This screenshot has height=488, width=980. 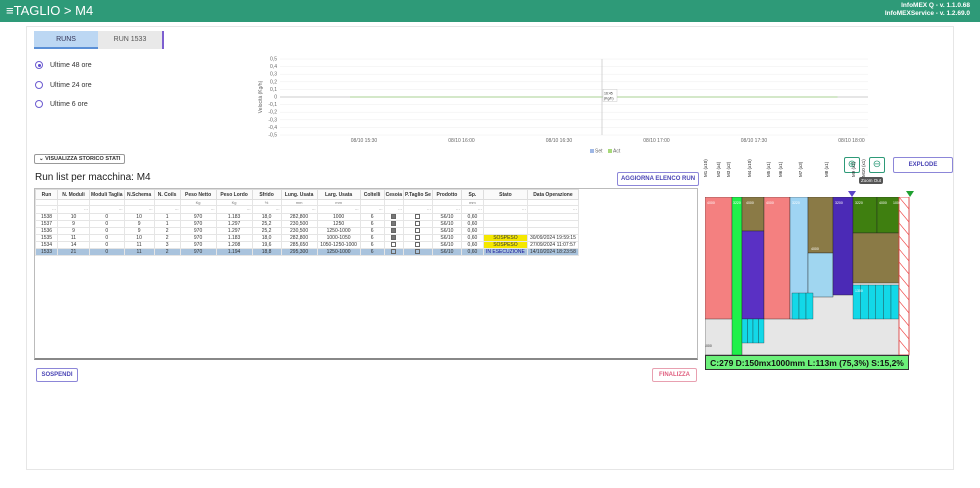 What do you see at coordinates (63, 65) in the screenshot?
I see `radio-48h: Ultime 48 ore` at bounding box center [63, 65].